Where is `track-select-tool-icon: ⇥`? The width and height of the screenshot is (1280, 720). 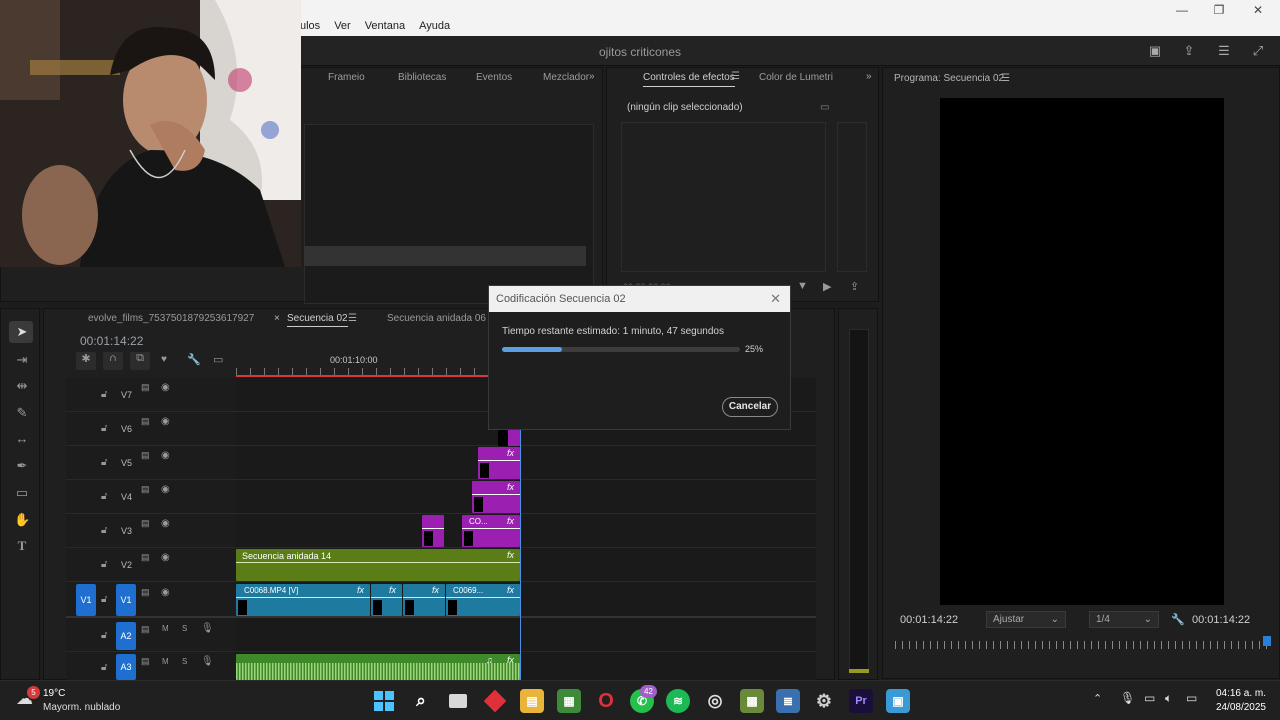
track-select-tool-icon: ⇥ is located at coordinates (22, 360).